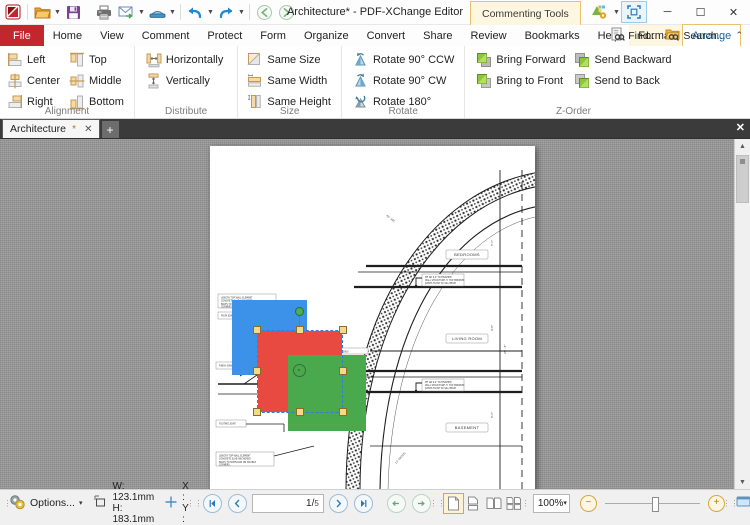  I want to click on fullscreen-icon, so click(634, 12).